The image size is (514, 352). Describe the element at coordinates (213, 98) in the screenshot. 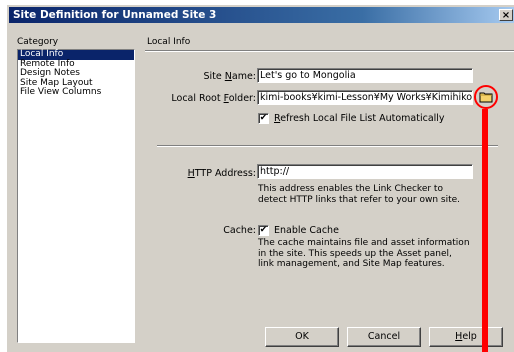

I see `local-root-folder-label: Local Root Folder:` at that location.